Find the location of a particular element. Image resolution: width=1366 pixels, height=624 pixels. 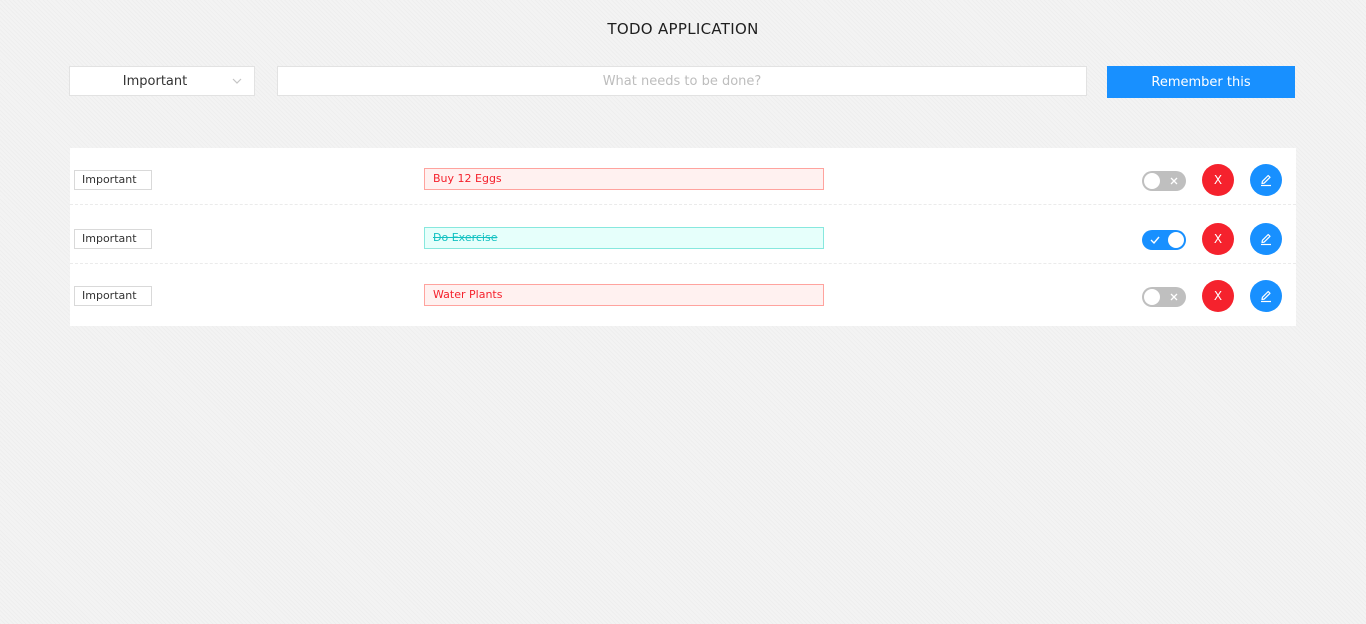

todo-row: Important Water Plants X is located at coordinates (683, 292).